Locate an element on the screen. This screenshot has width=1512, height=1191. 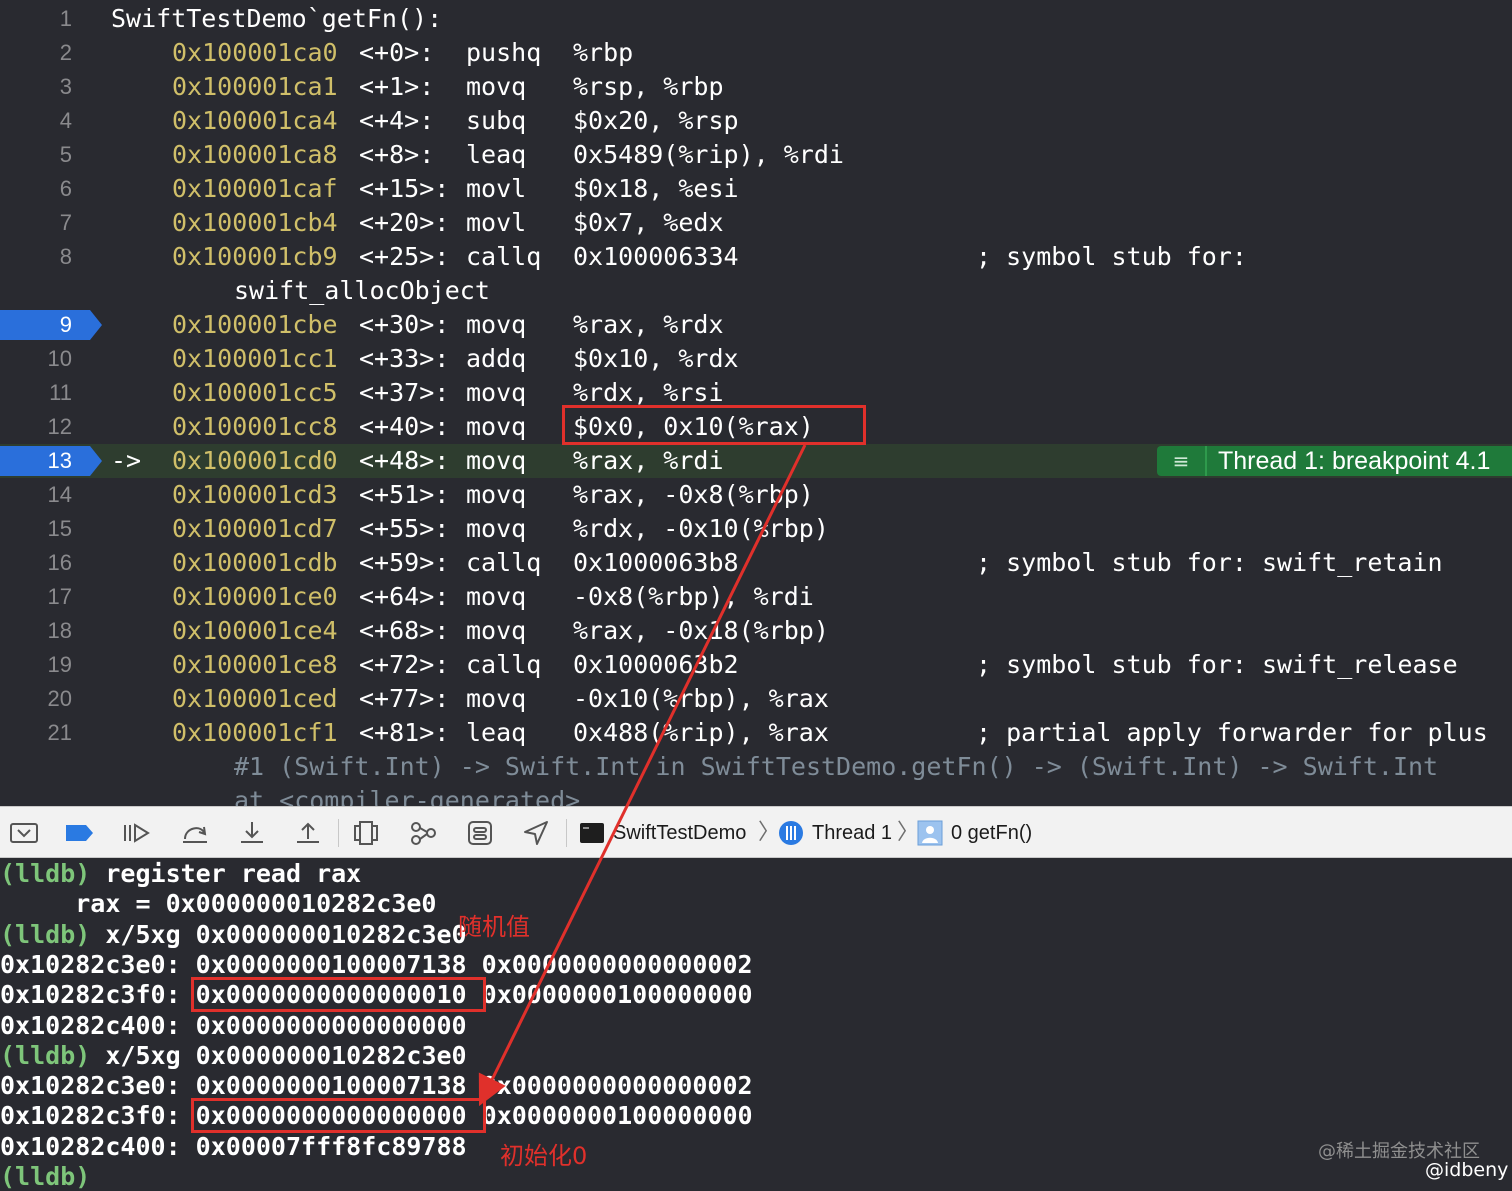
line-number: 13 is located at coordinates (36, 461).